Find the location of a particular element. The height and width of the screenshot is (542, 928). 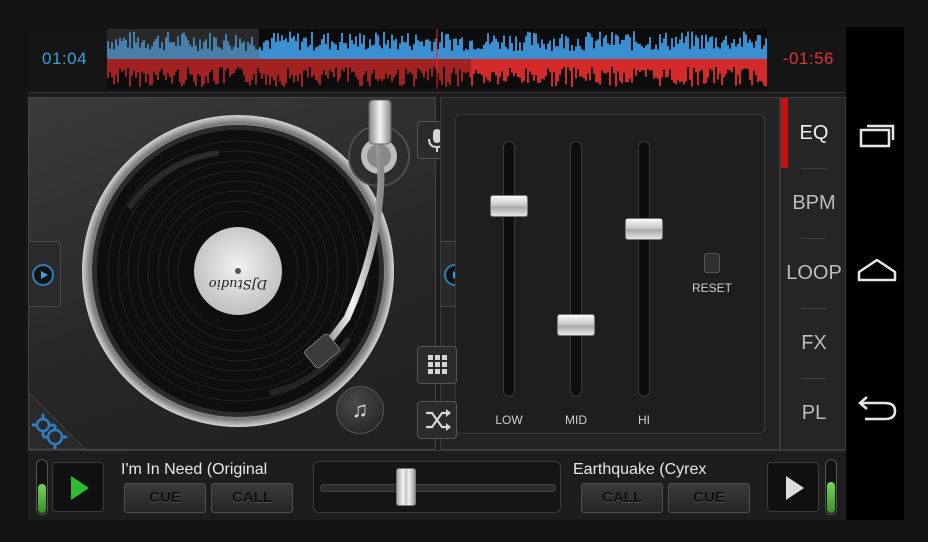

cue-button-left: CUE is located at coordinates (165, 498).